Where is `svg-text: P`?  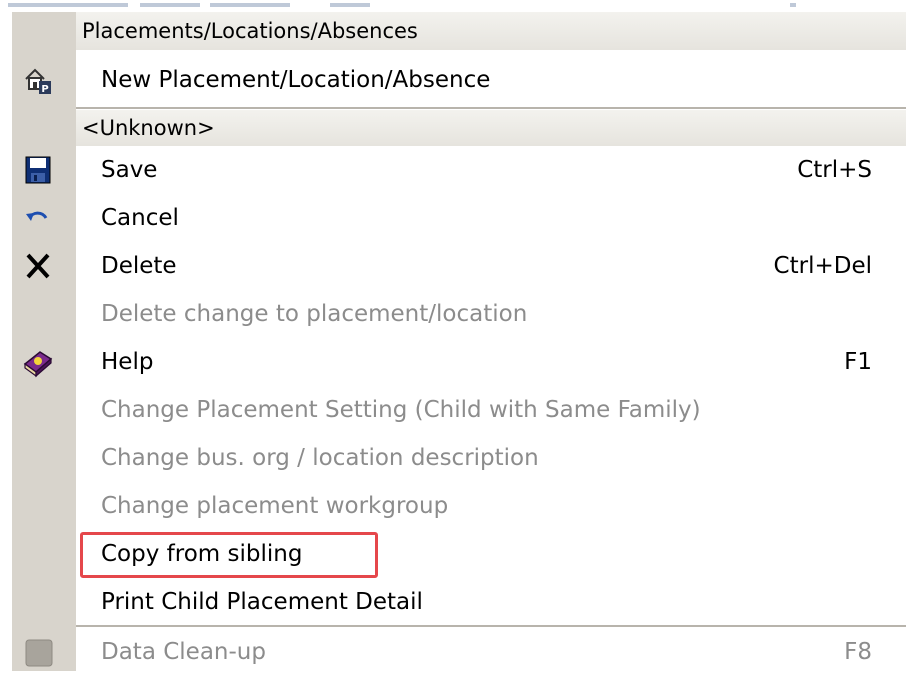
svg-text: P is located at coordinates (44, 89).